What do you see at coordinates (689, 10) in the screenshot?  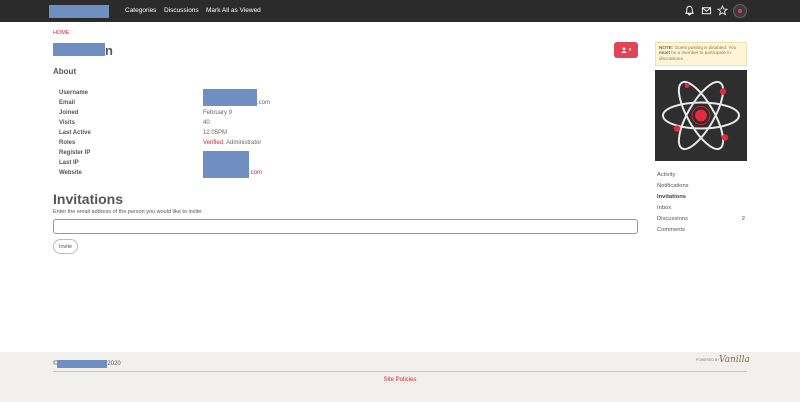 I see `bell-icon` at bounding box center [689, 10].